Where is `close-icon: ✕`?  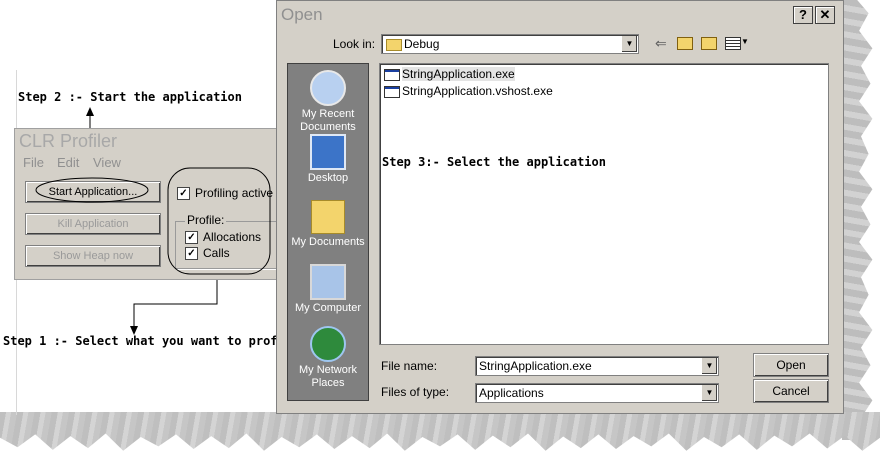
close-icon: ✕ is located at coordinates (825, 15).